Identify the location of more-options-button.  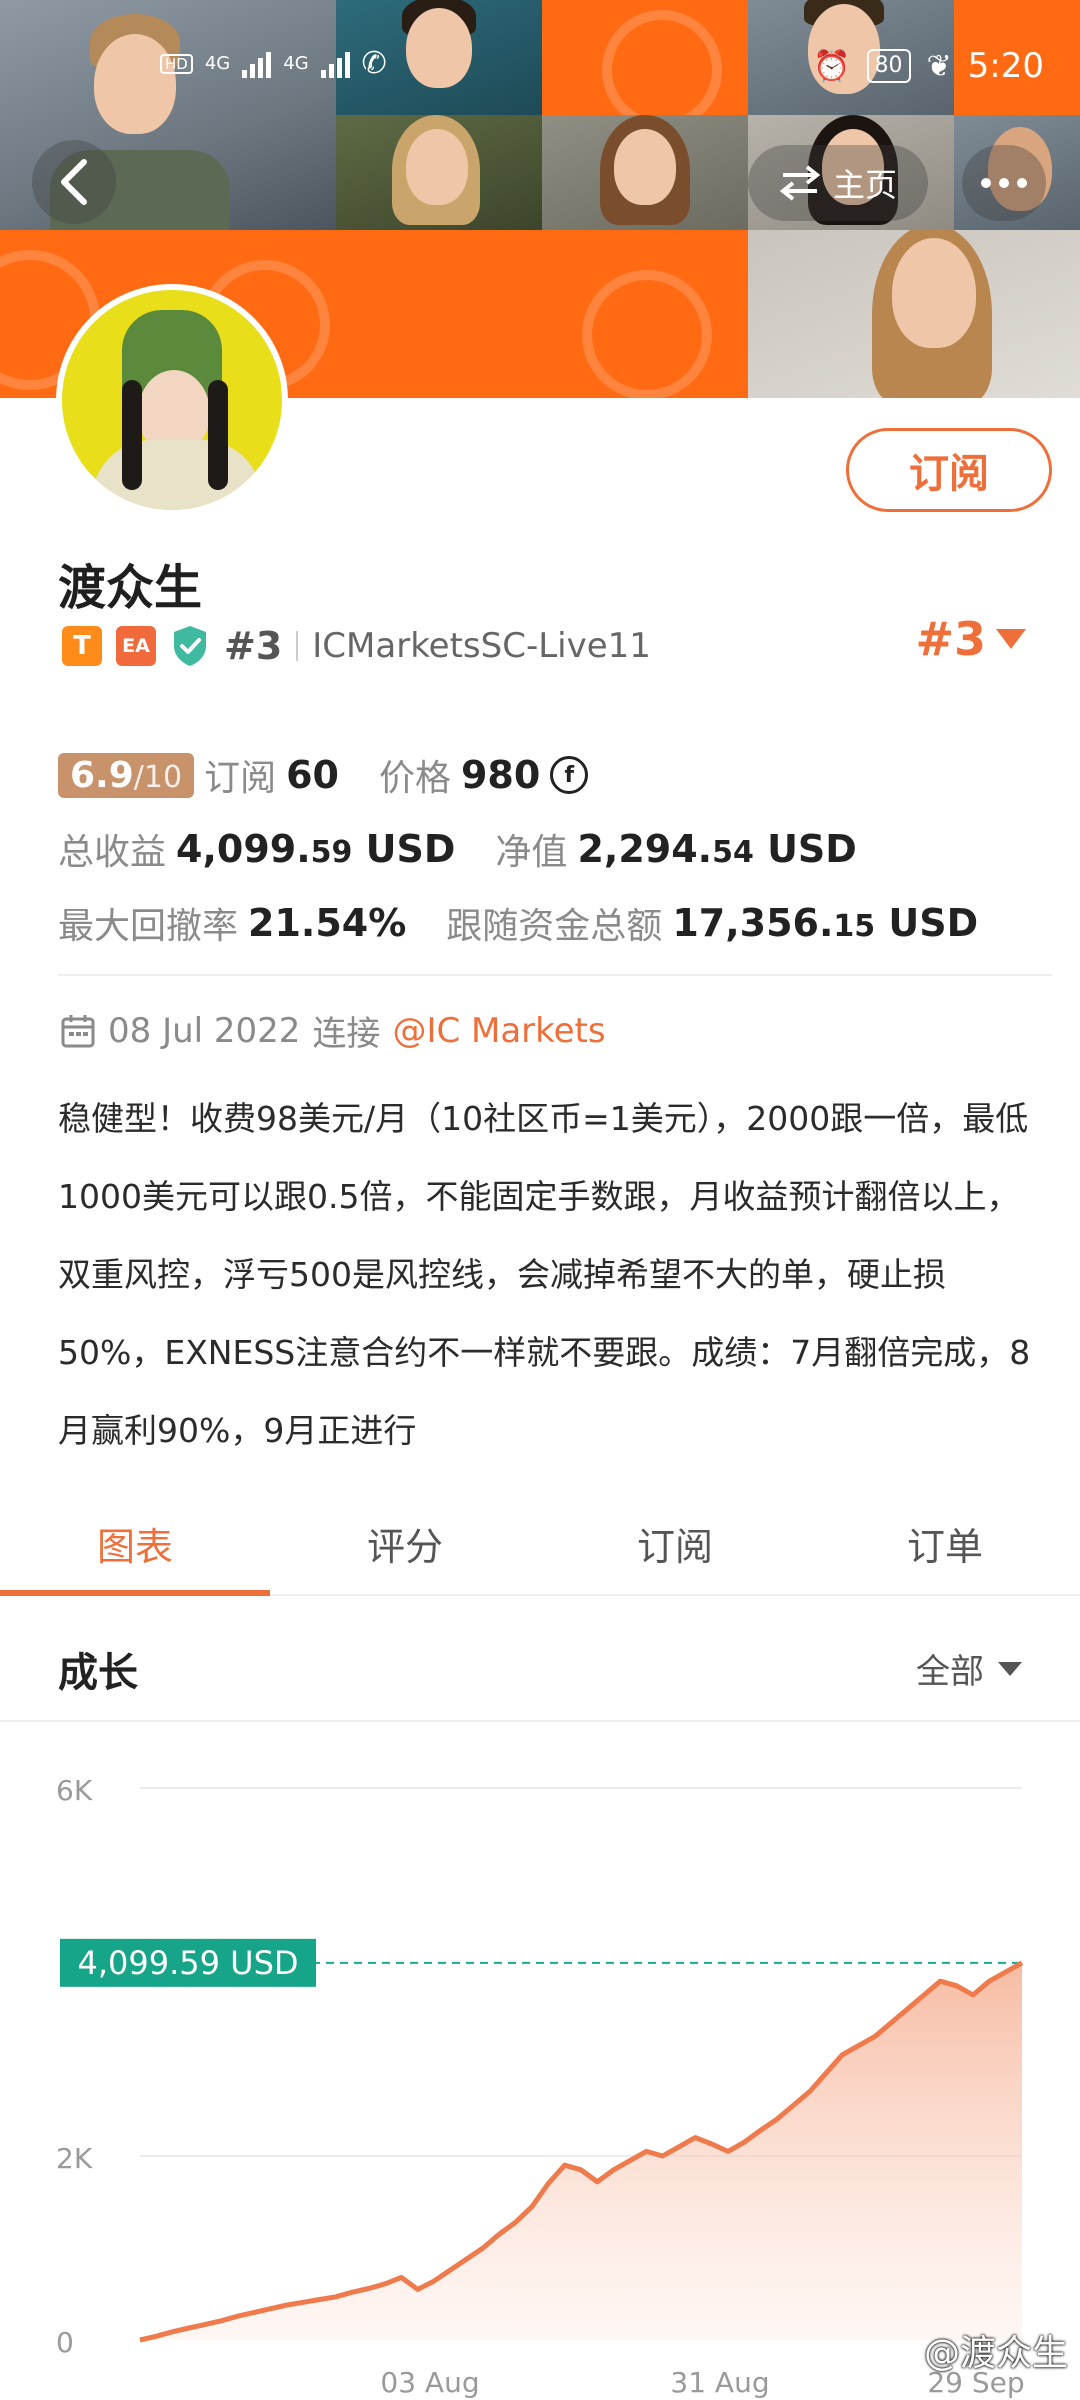
(1004, 183).